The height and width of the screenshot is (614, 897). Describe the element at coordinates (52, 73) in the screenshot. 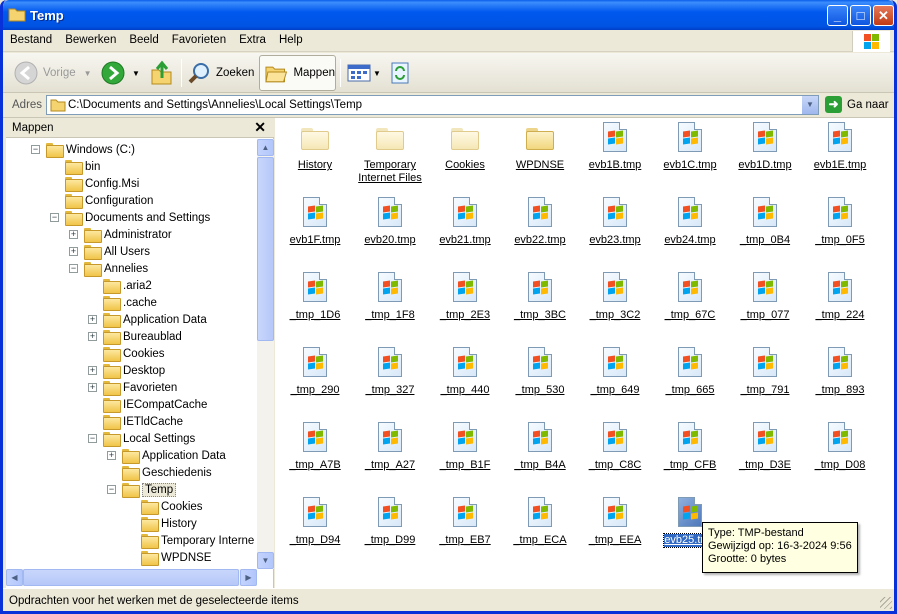

I see `back-button: Vorige ▼` at that location.